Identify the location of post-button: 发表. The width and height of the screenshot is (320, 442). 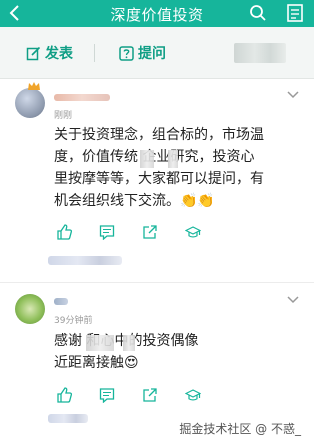
(49, 53).